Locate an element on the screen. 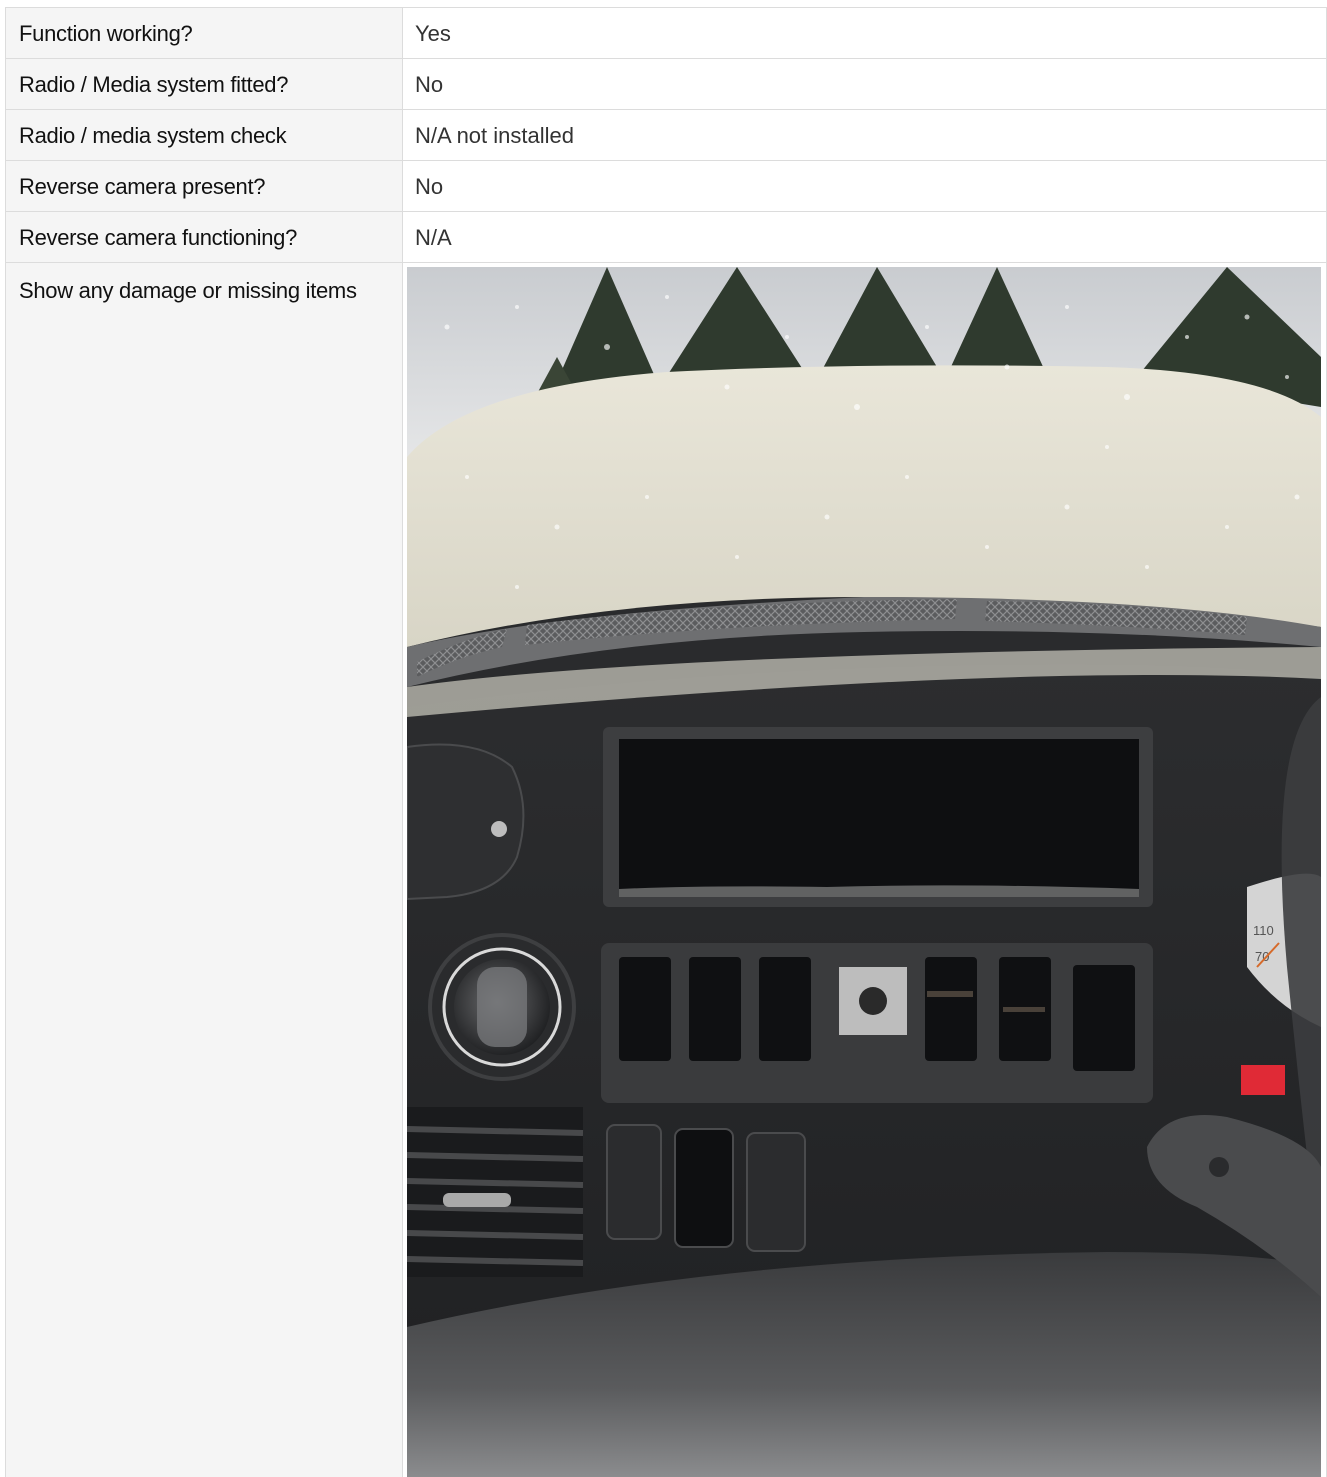 Image resolution: width=1327 pixels, height=1477 pixels. row-label: Radio / Media system fitted? is located at coordinates (204, 84).